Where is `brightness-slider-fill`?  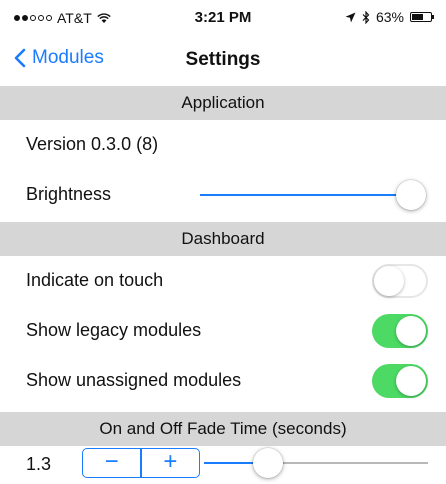 brightness-slider-fill is located at coordinates (305, 195).